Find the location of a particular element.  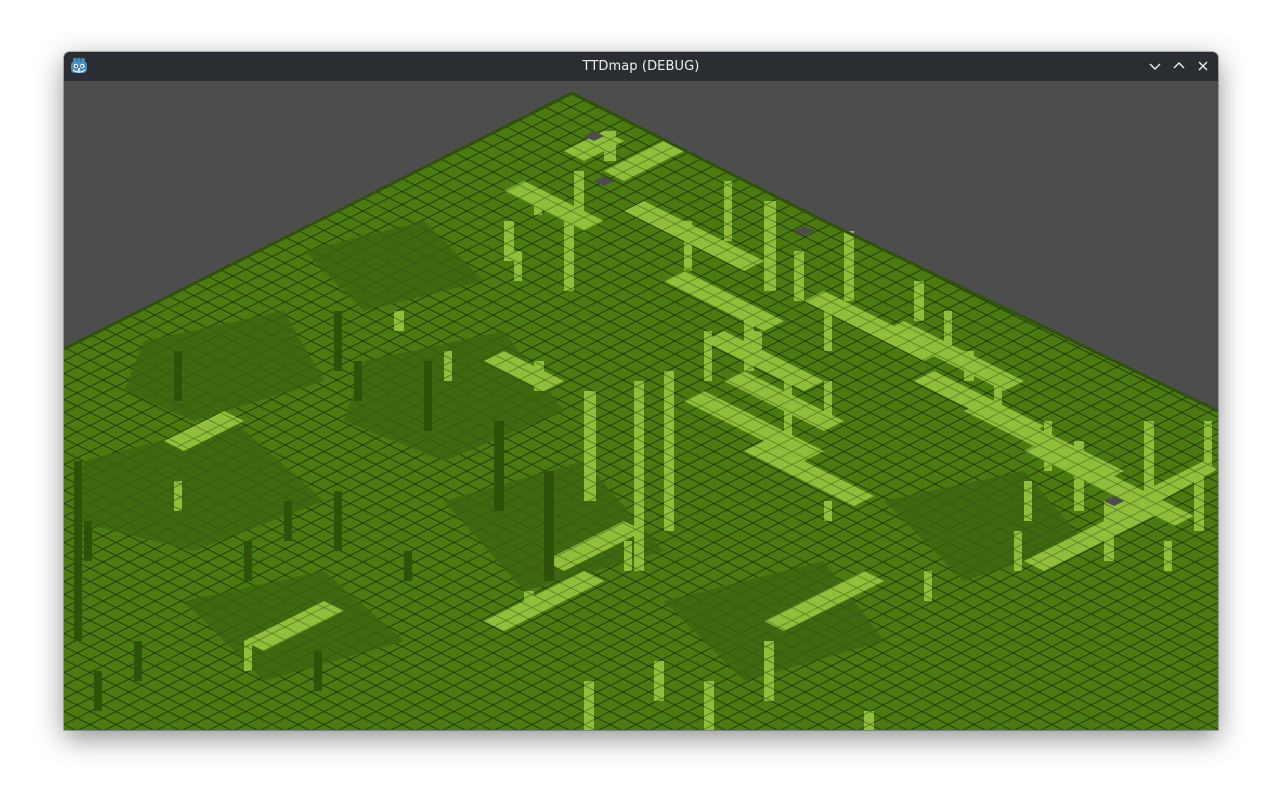

maximize-button is located at coordinates (1179, 66).